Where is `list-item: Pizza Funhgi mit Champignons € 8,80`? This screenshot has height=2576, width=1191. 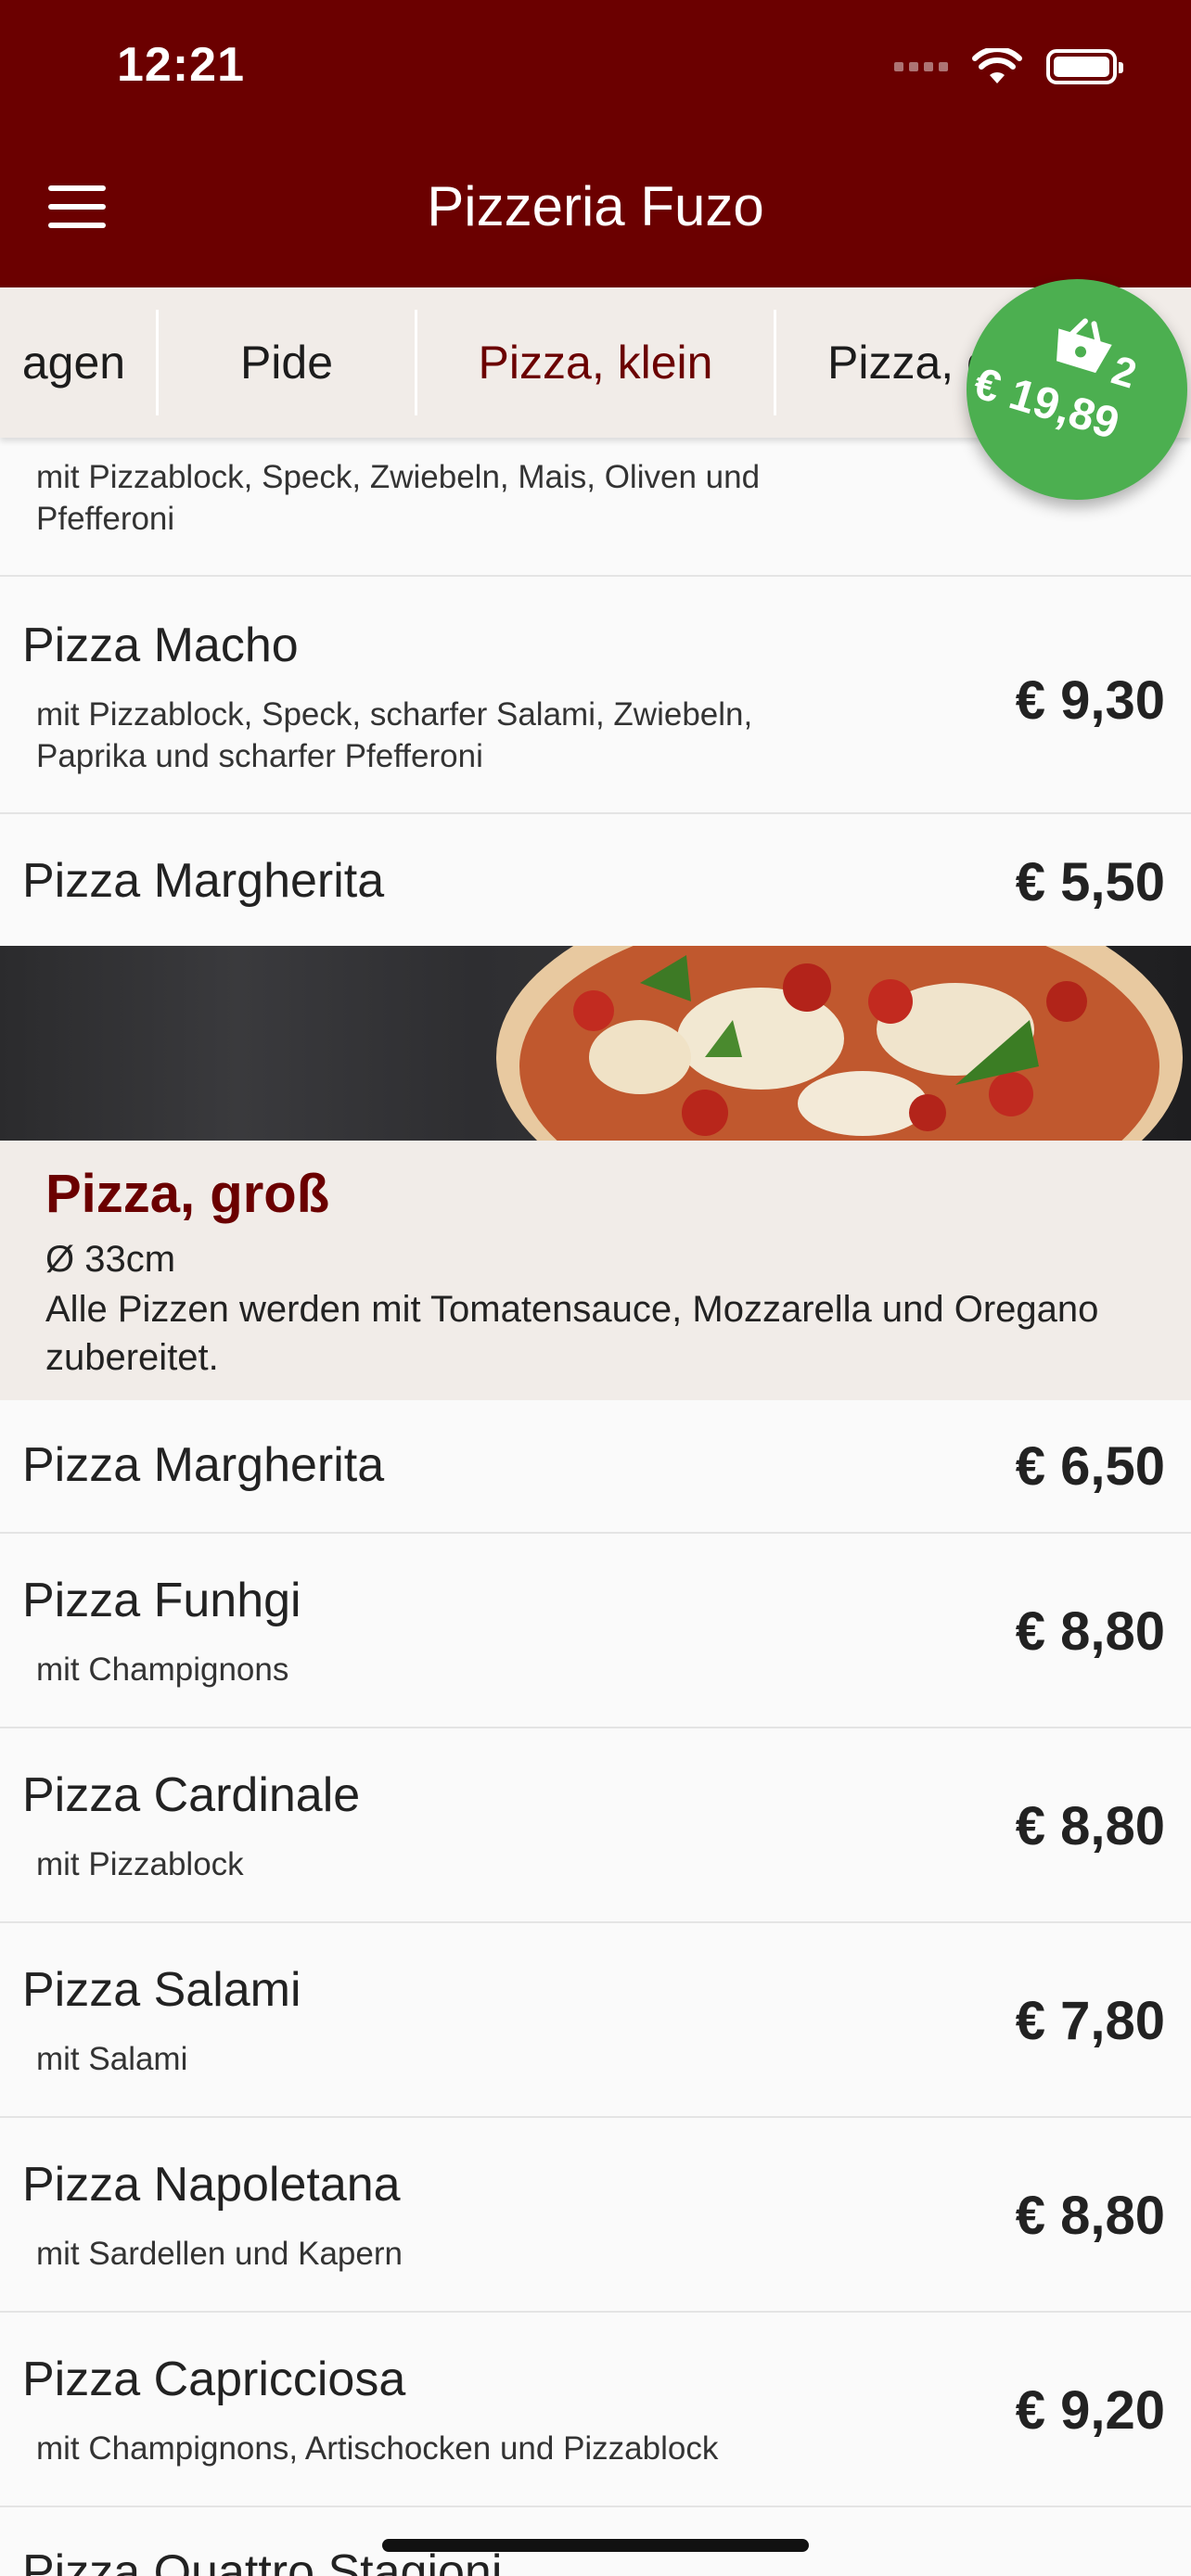
list-item: Pizza Funhgi mit Champignons € 8,80 is located at coordinates (595, 1631).